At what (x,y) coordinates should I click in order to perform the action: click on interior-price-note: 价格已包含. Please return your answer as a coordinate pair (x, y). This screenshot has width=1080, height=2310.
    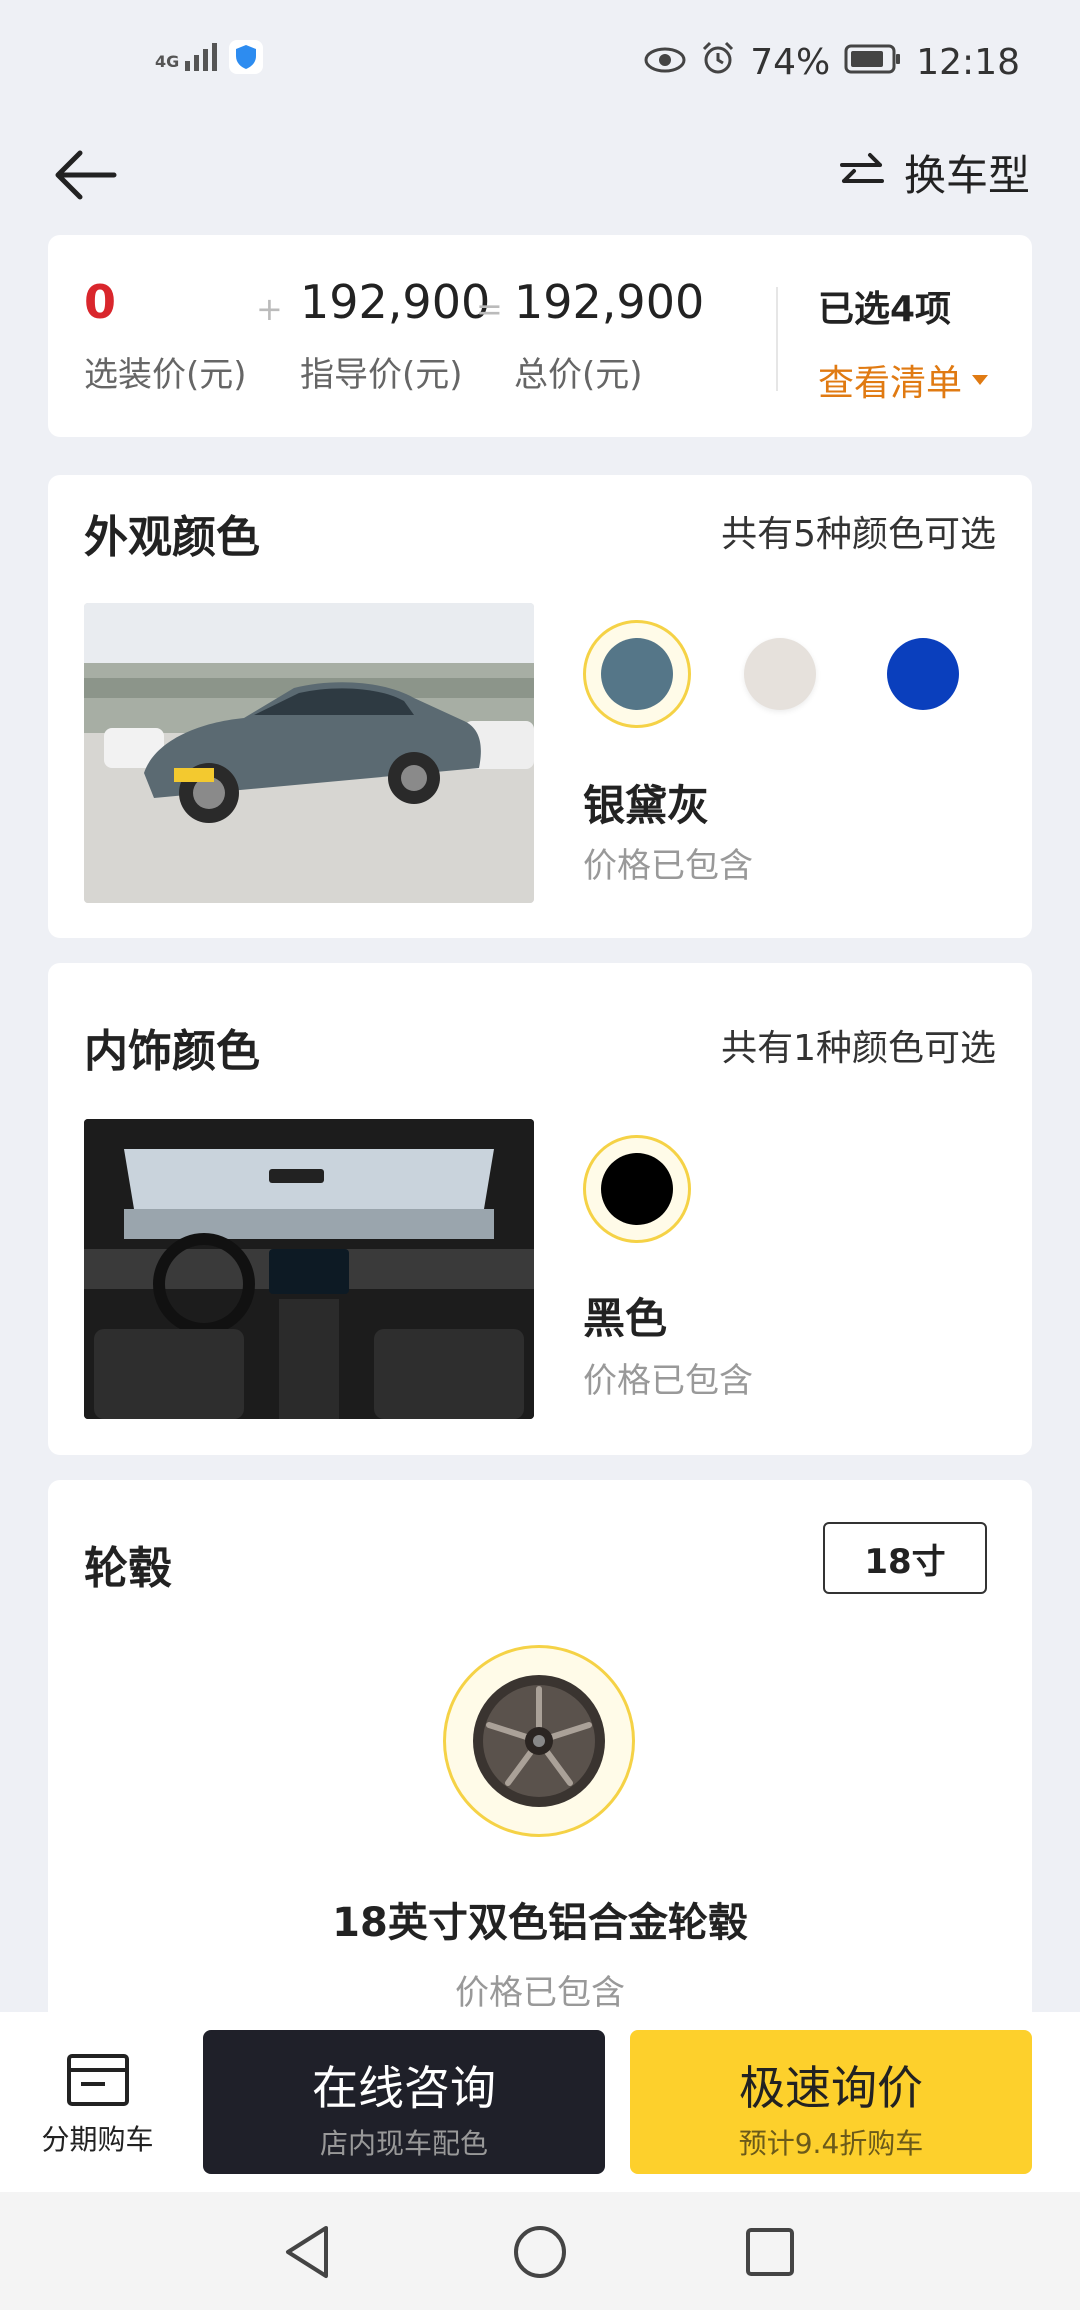
    Looking at the image, I should click on (668, 1381).